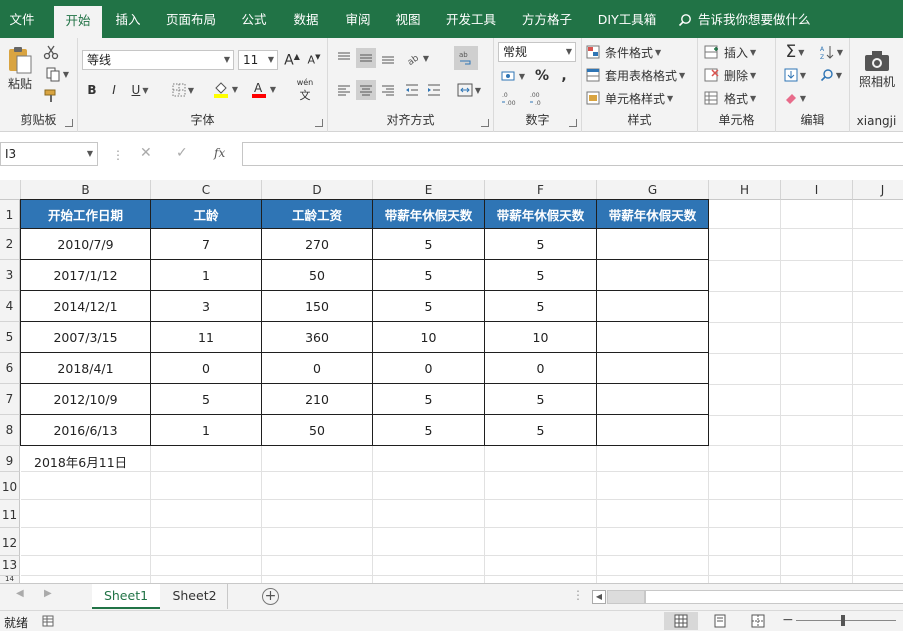 The height and width of the screenshot is (631, 903). I want to click on fill-button: ▼, so click(795, 75).